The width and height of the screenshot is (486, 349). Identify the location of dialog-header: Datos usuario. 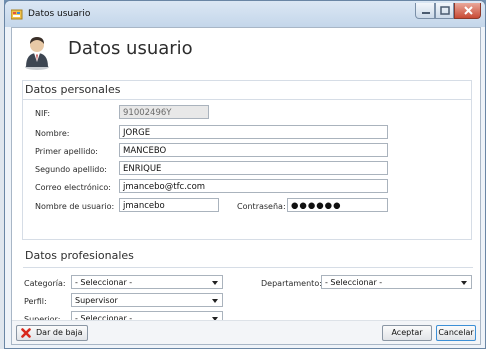
(246, 50).